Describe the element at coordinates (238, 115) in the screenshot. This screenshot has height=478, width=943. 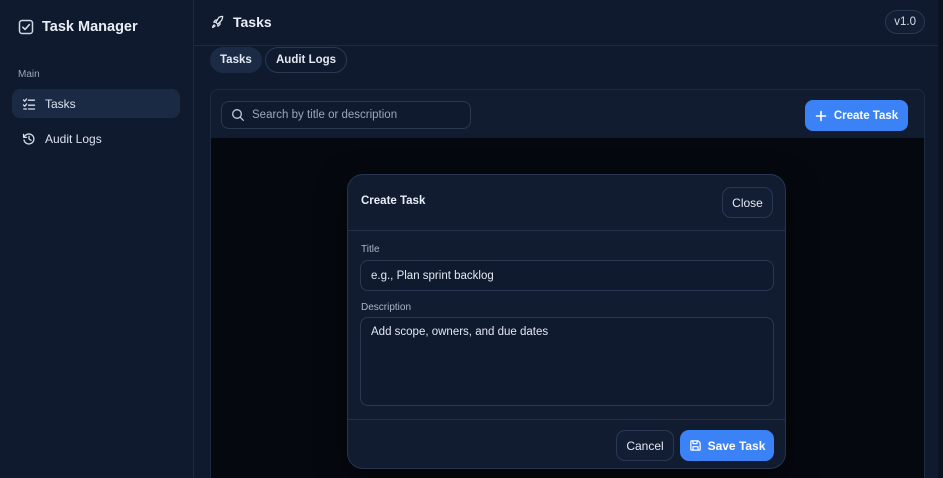
I see `search-icon` at that location.